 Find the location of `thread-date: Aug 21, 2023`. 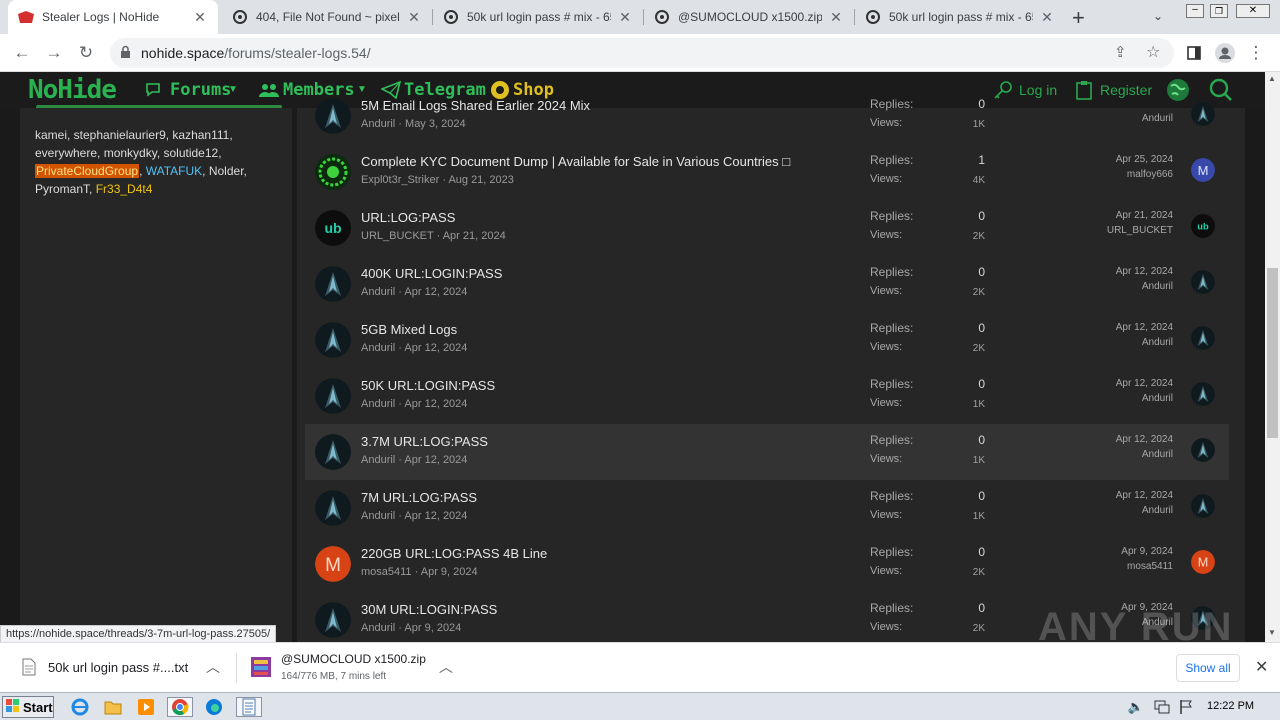

thread-date: Aug 21, 2023 is located at coordinates (480, 180).